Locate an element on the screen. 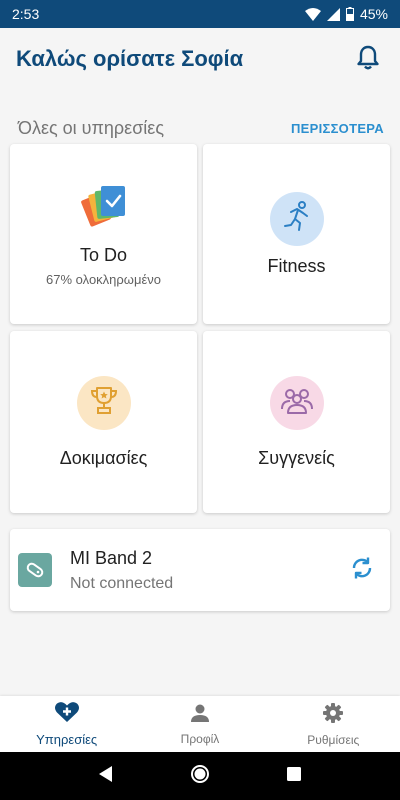 This screenshot has height=800, width=400. todo-card-progress: 67% ολοκληρωμένο is located at coordinates (103, 279).